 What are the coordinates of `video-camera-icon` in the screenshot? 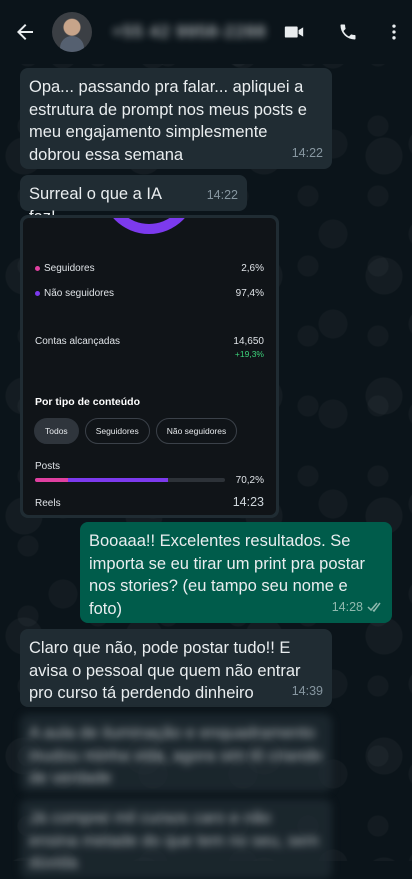 It's located at (294, 32).